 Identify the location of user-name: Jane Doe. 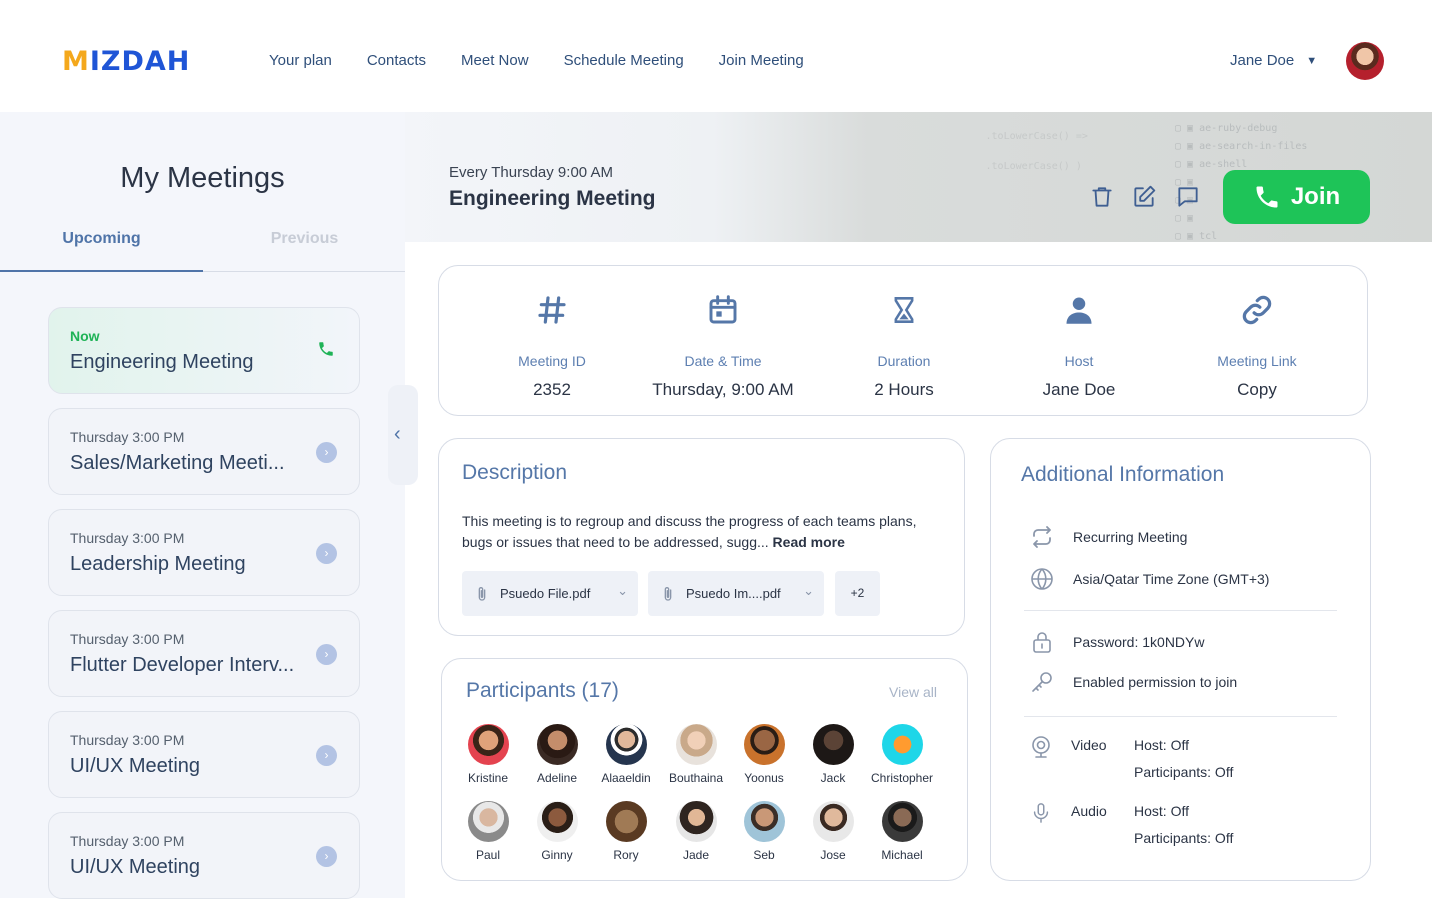
(1262, 60).